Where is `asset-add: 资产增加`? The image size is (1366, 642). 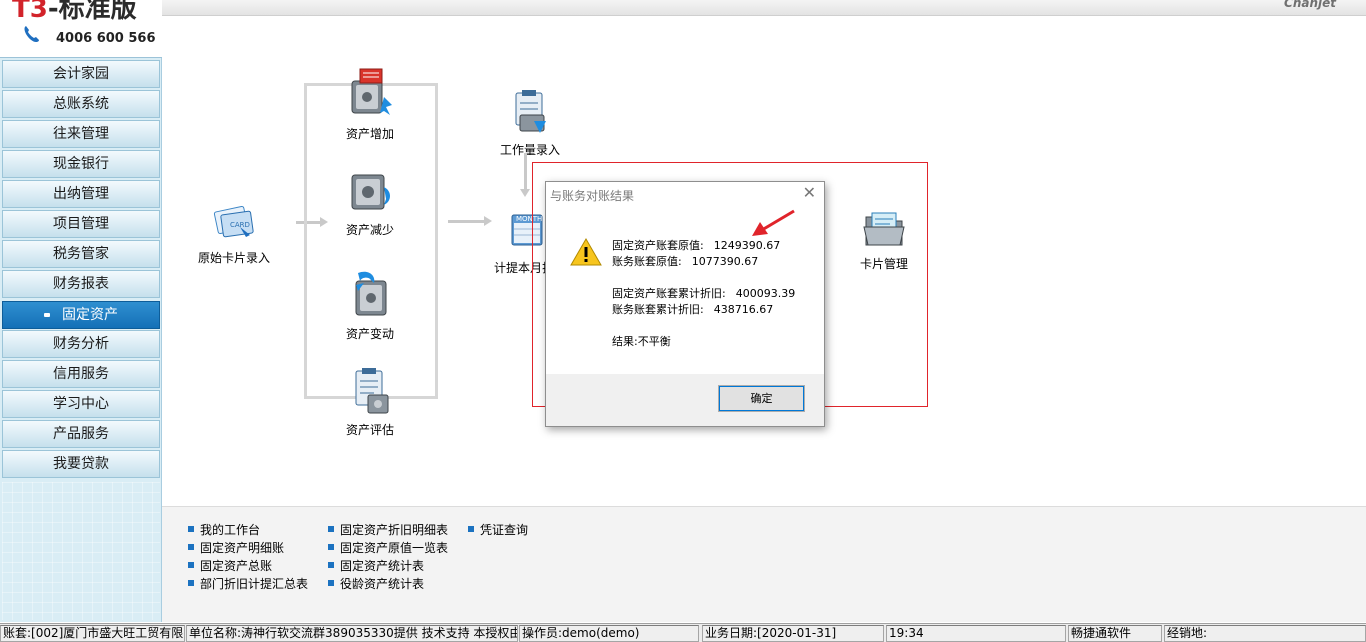 asset-add: 资产增加 is located at coordinates (370, 104).